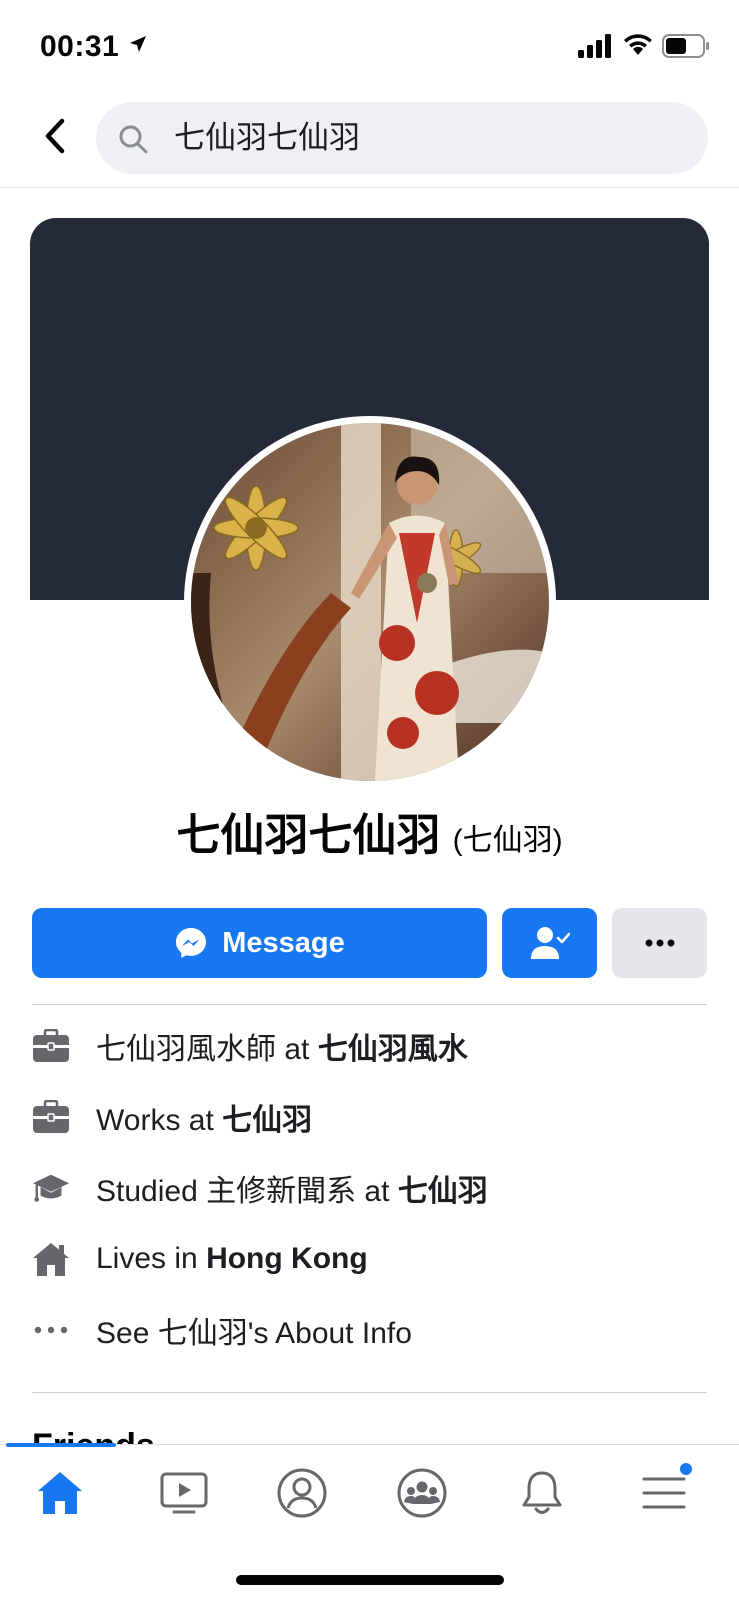  I want to click on info-item-job: 七仙羽風水師 at 七仙羽風水, so click(369, 1045).